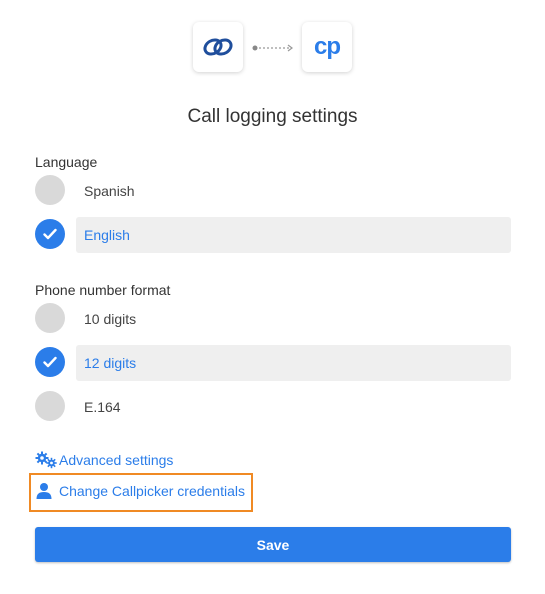 The height and width of the screenshot is (594, 545). What do you see at coordinates (102, 407) in the screenshot?
I see `option-label: E.164` at bounding box center [102, 407].